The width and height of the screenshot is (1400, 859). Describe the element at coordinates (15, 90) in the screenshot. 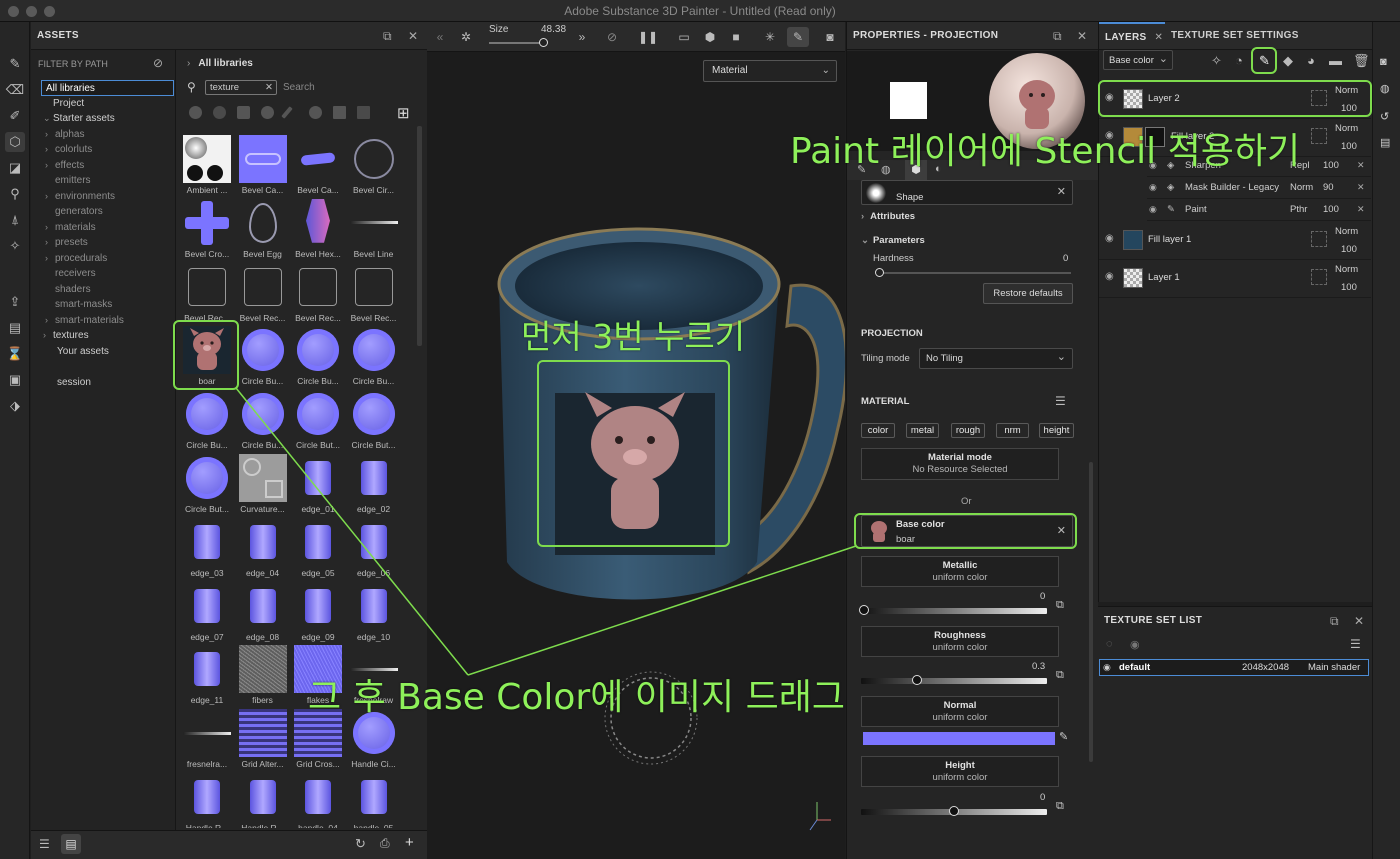

I see `eraser-icon: ⌫` at that location.